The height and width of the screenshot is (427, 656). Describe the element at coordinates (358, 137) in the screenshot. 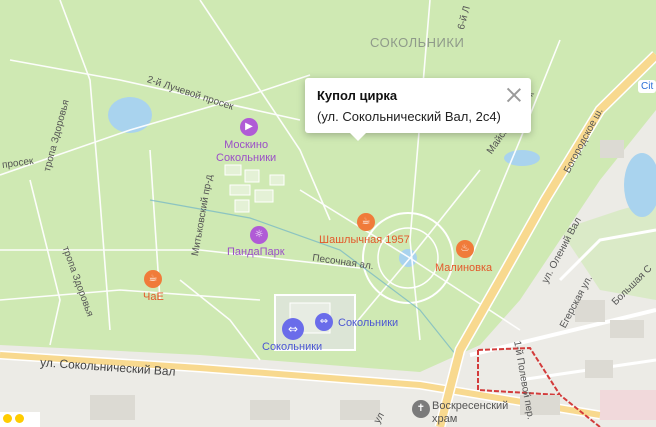

I see `popup-tail` at that location.